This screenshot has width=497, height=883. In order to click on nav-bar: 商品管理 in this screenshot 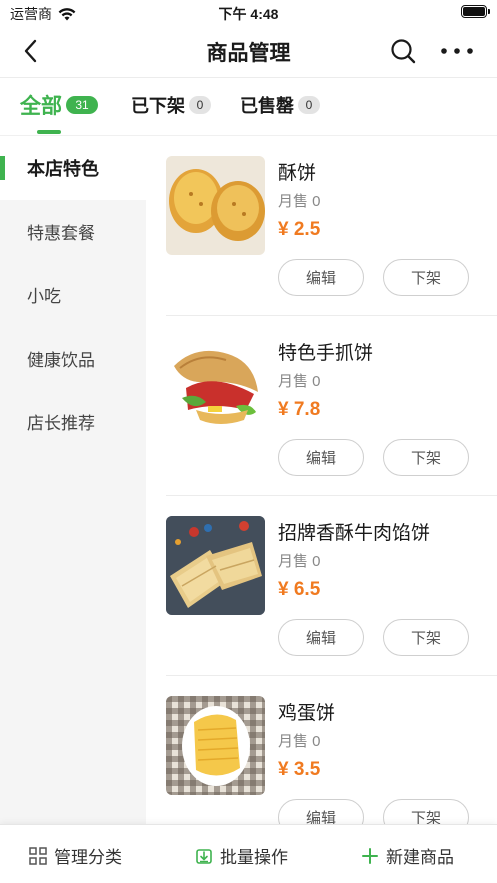, I will do `click(248, 51)`.